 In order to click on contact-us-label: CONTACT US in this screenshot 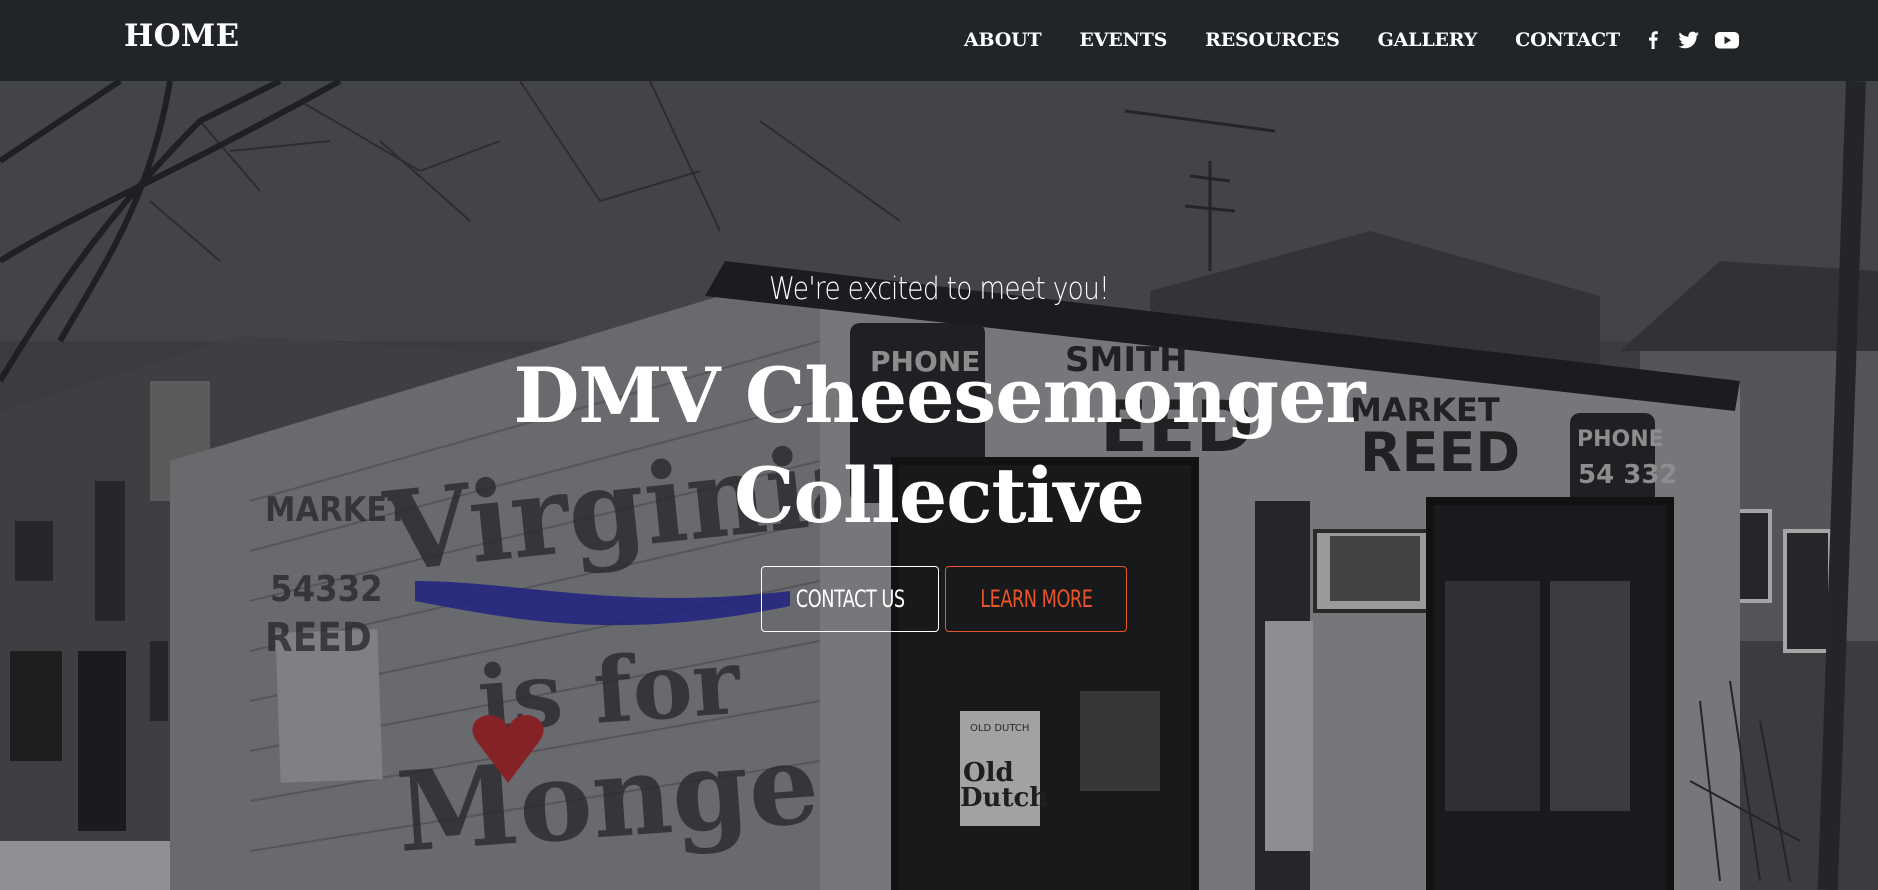, I will do `click(850, 599)`.